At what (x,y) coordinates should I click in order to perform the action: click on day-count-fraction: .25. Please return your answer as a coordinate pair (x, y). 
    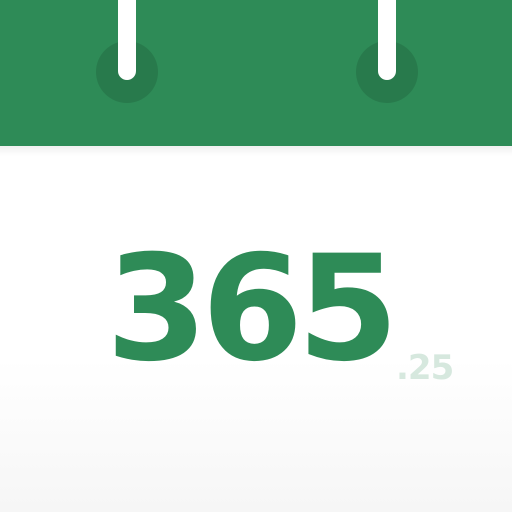
    Looking at the image, I should click on (425, 368).